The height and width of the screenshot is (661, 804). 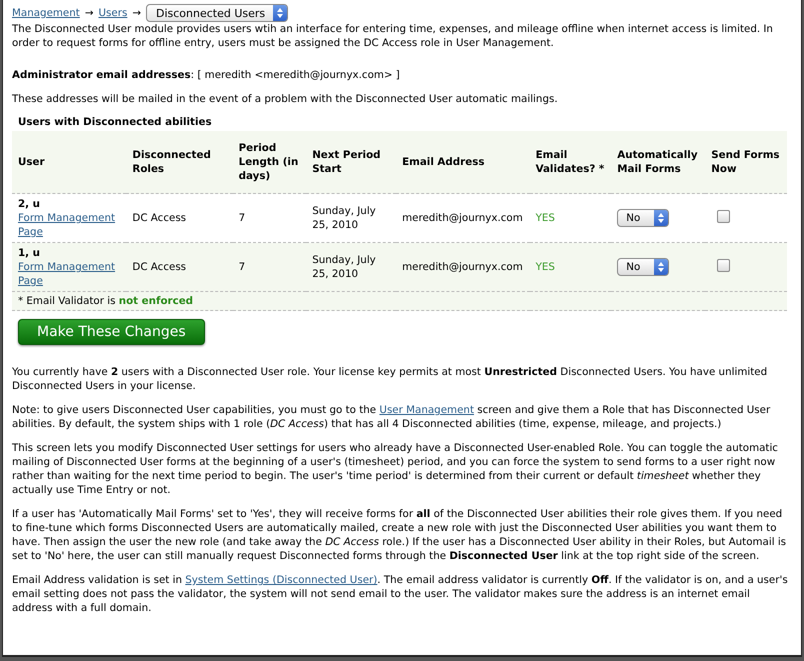 What do you see at coordinates (285, 99) in the screenshot?
I see `admin-note-text: These addresses will be mailed in the event of a problem with the Disconnected User automatic mailings.` at bounding box center [285, 99].